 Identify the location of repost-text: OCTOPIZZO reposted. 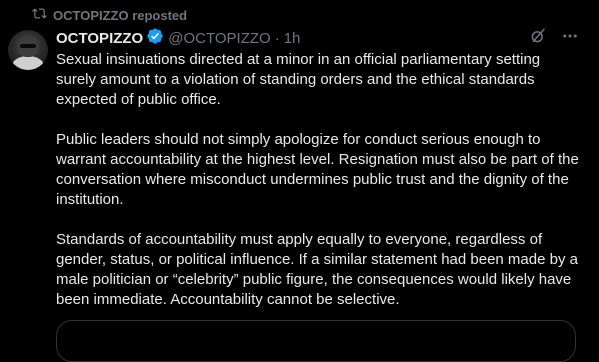
(120, 15).